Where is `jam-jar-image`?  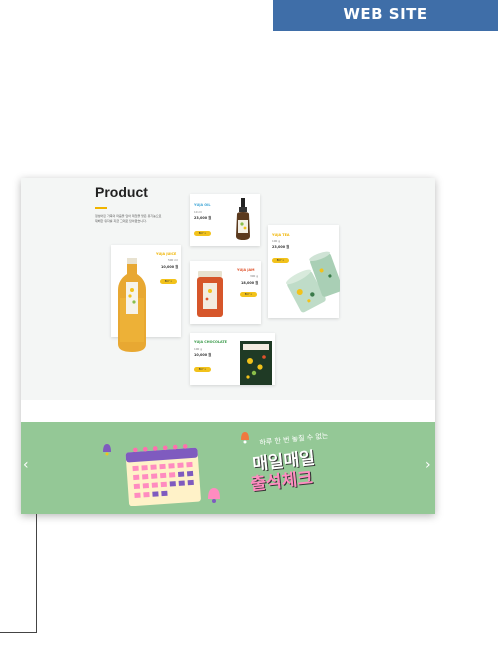
jam-jar-image is located at coordinates (210, 294).